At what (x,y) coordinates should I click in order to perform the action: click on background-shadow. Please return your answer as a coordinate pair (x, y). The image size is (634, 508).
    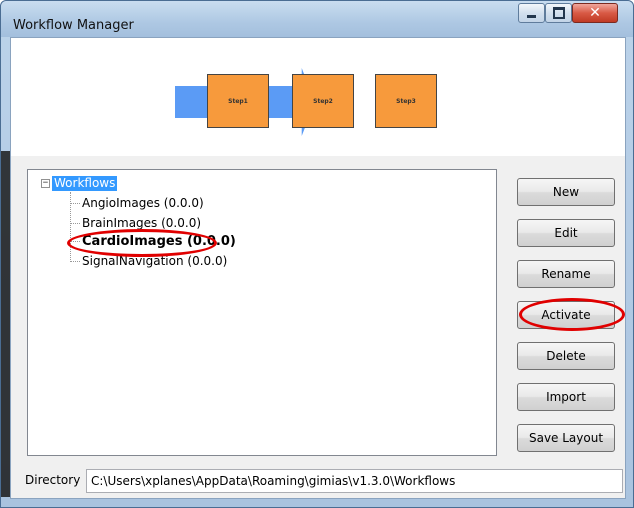
    Looking at the image, I should click on (5, 324).